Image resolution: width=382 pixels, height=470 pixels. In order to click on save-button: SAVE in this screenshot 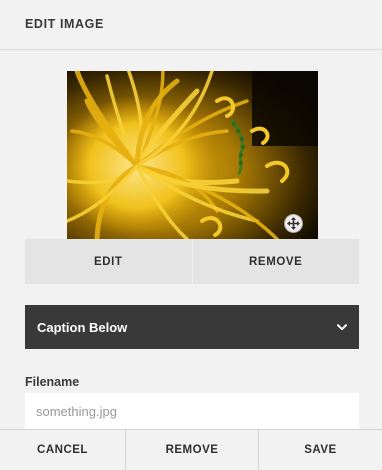, I will do `click(320, 450)`.